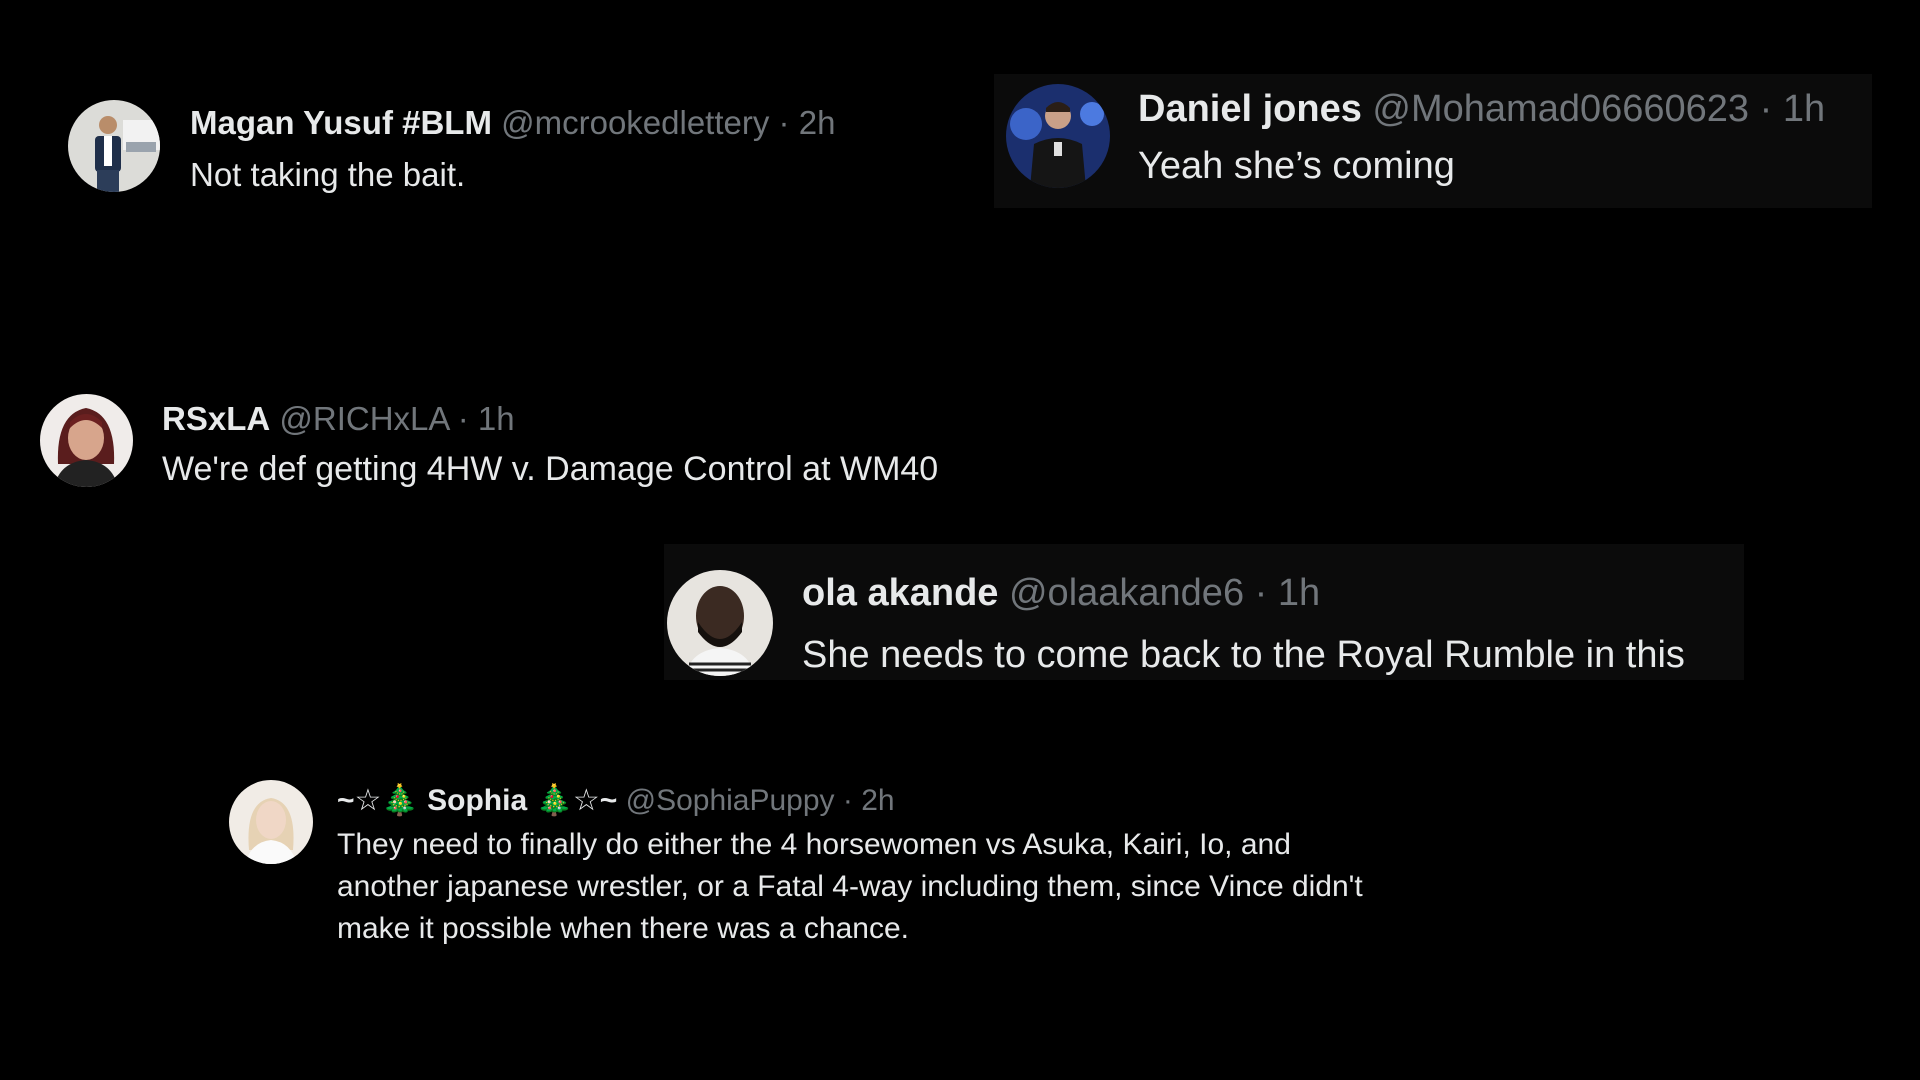  I want to click on avatar-man-bearded-icon, so click(720, 623).